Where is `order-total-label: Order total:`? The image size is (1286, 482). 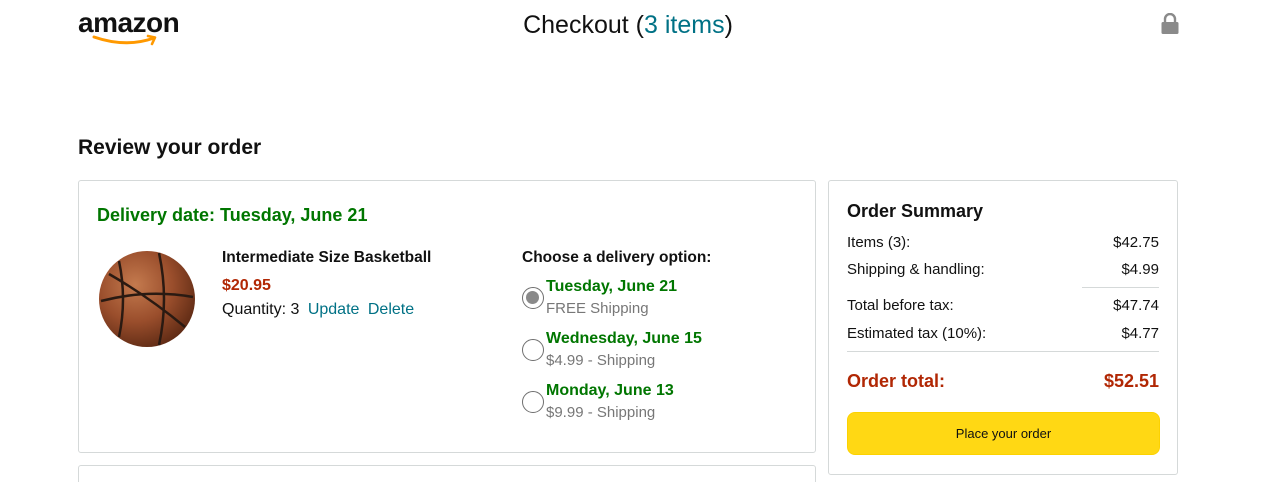
order-total-label: Order total: is located at coordinates (896, 381).